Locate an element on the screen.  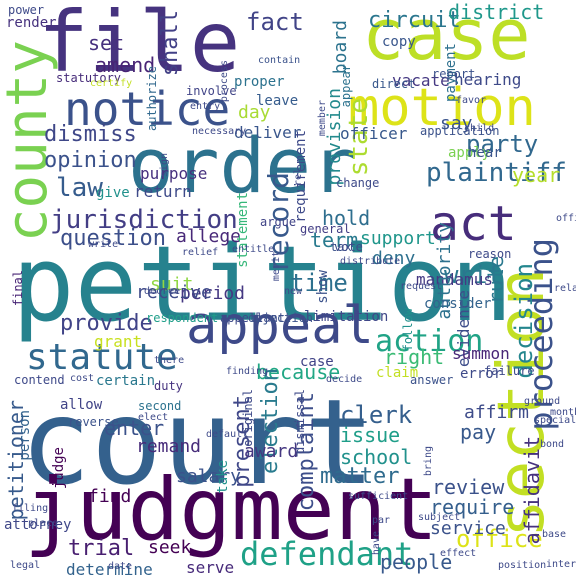
cloud-word: official is located at coordinates (566, 218).